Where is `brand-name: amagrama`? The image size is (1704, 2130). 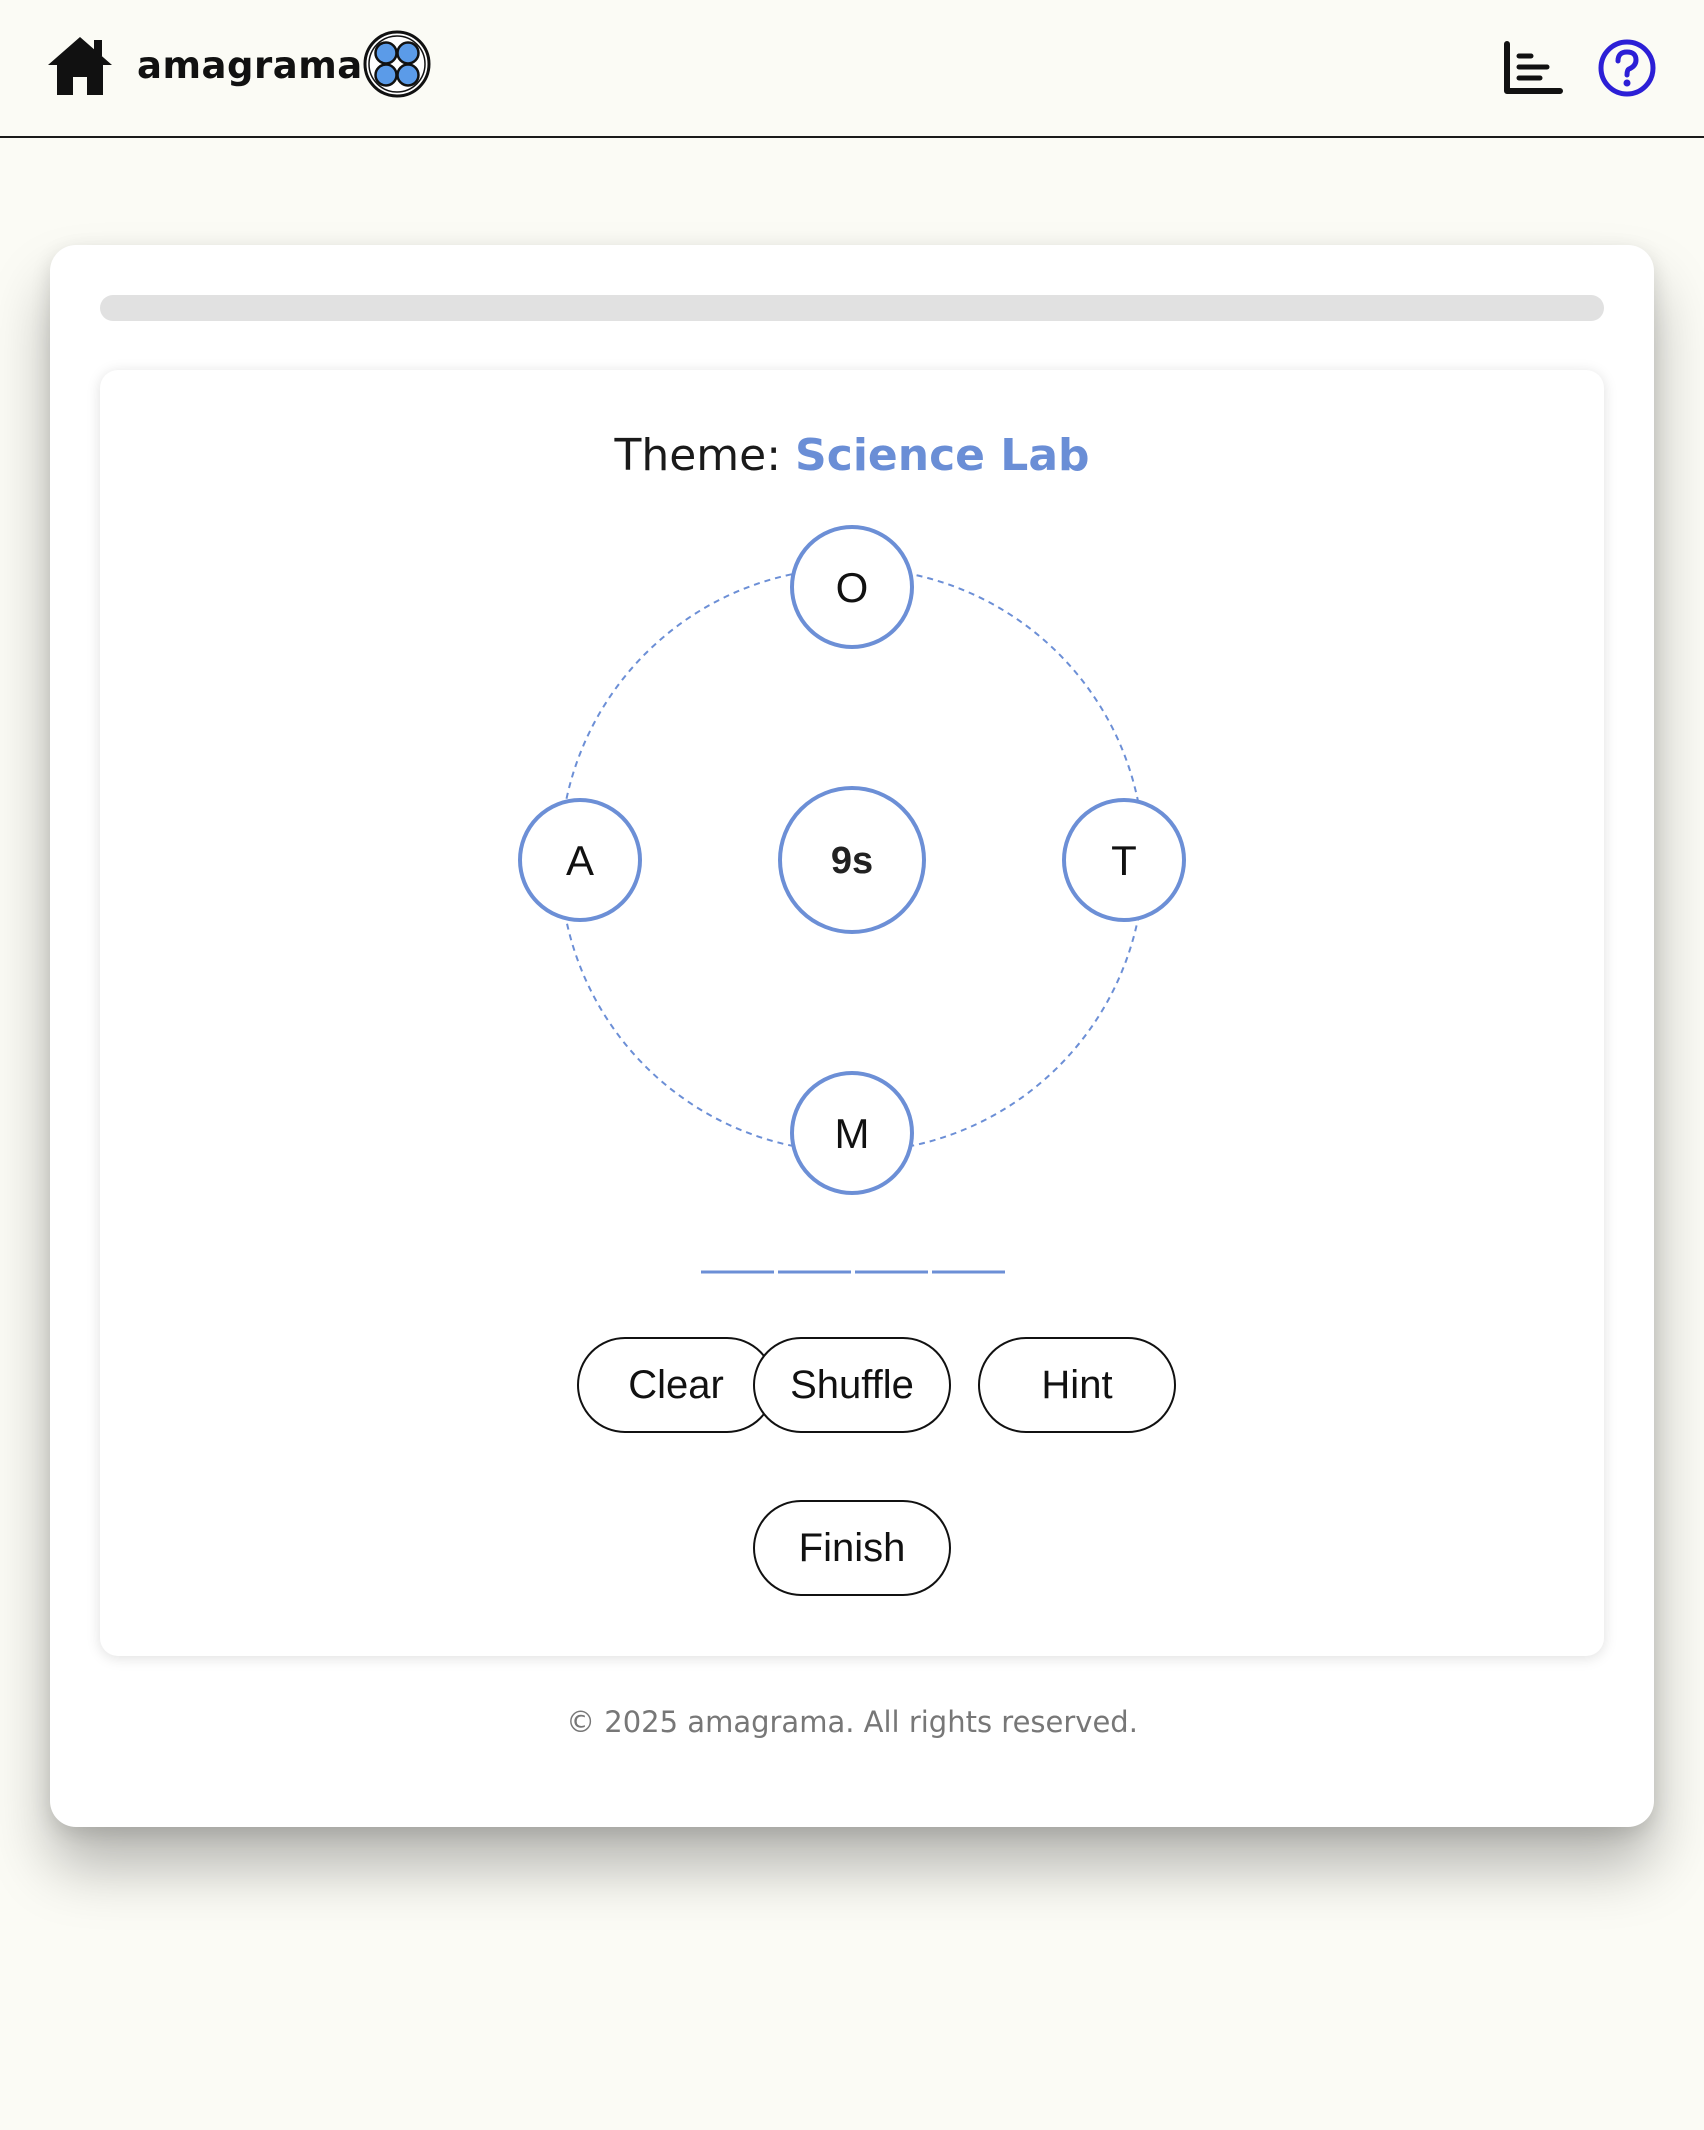
brand-name: amagrama is located at coordinates (250, 65).